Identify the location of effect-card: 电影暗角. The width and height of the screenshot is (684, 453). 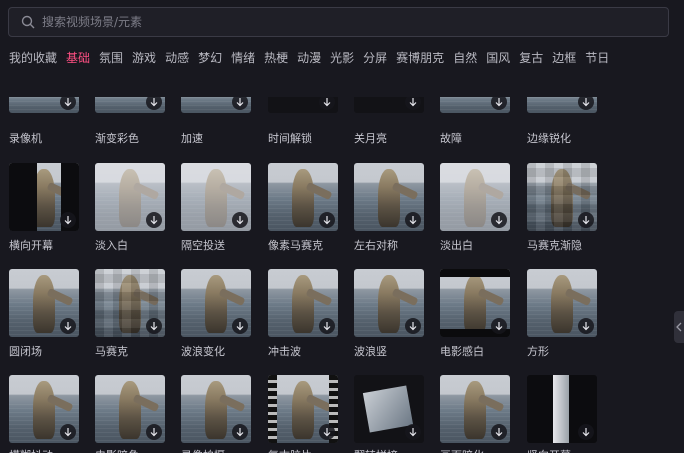
(135, 414).